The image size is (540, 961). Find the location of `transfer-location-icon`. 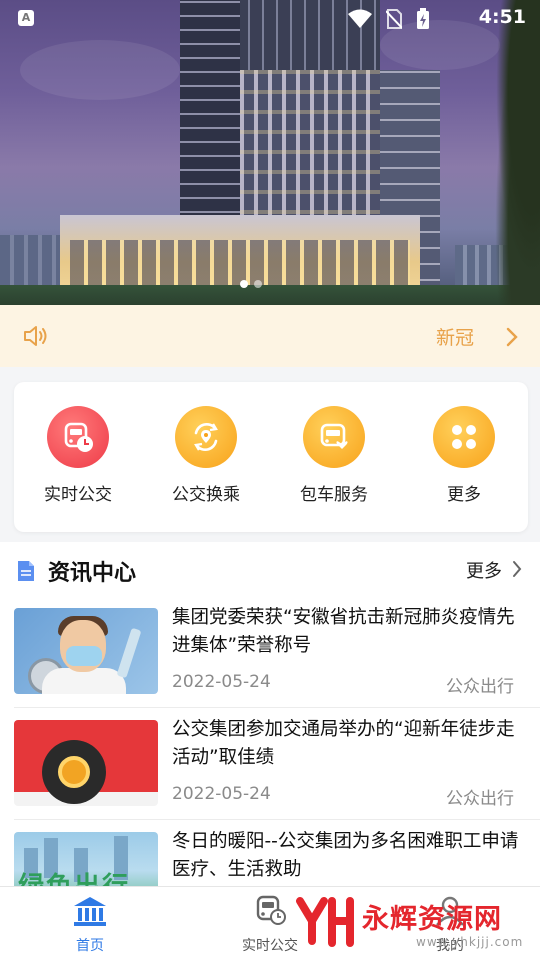

transfer-location-icon is located at coordinates (206, 437).